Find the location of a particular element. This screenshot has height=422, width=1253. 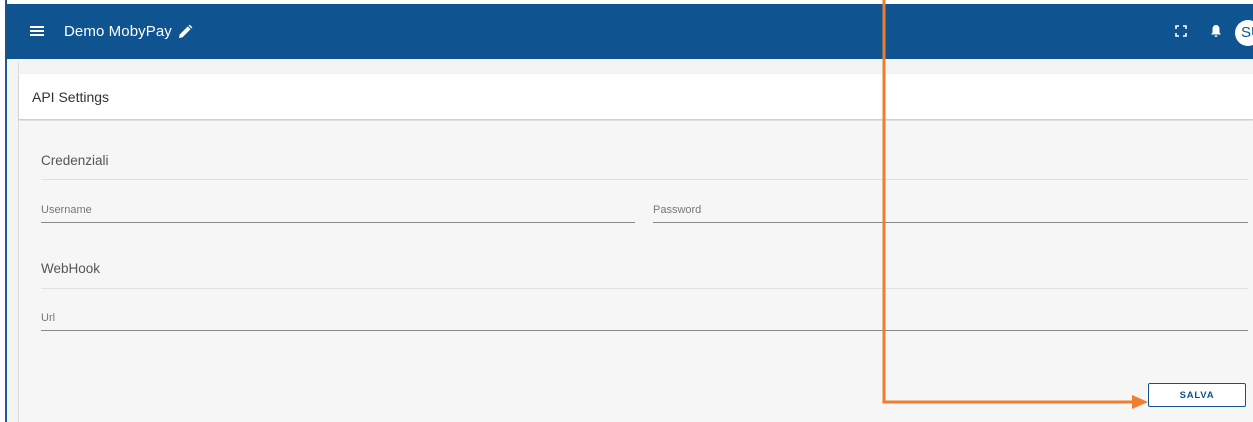

user-avatar: SU is located at coordinates (1244, 33).